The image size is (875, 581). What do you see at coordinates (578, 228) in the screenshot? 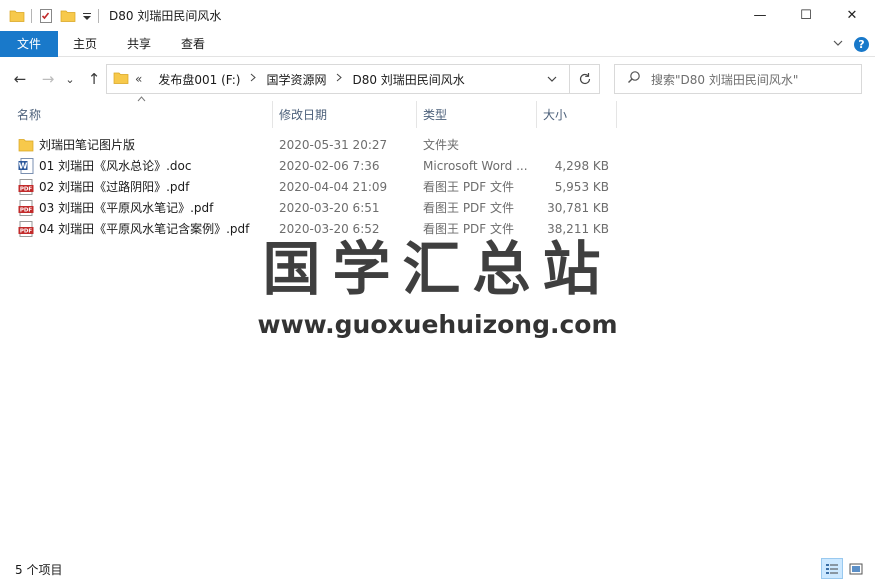
I see `file-size: 38,211 KB` at bounding box center [578, 228].